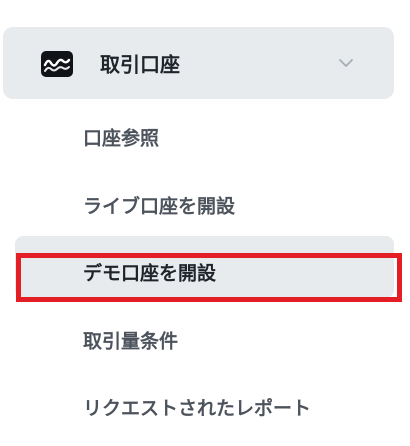 This screenshot has height=446, width=410. Describe the element at coordinates (121, 138) in the screenshot. I see `menu-item-label: 口座参照` at that location.